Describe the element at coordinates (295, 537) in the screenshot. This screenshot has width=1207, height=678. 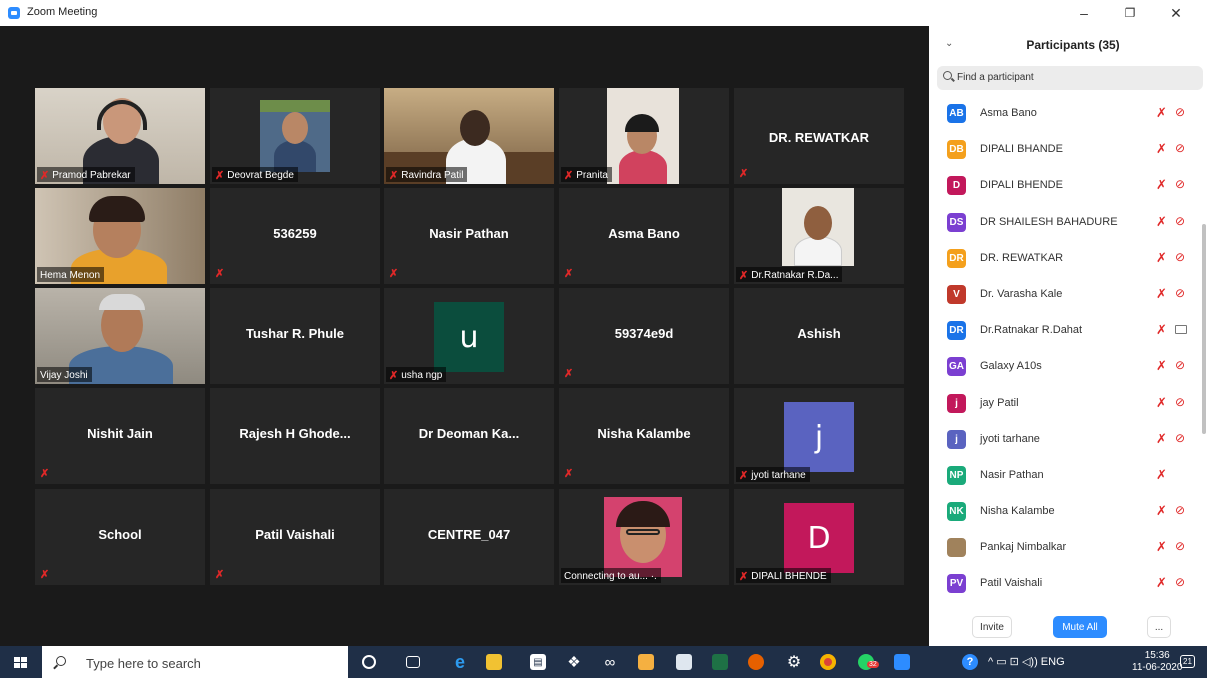
I see `name-tile: Patil Vaishali ✗` at that location.